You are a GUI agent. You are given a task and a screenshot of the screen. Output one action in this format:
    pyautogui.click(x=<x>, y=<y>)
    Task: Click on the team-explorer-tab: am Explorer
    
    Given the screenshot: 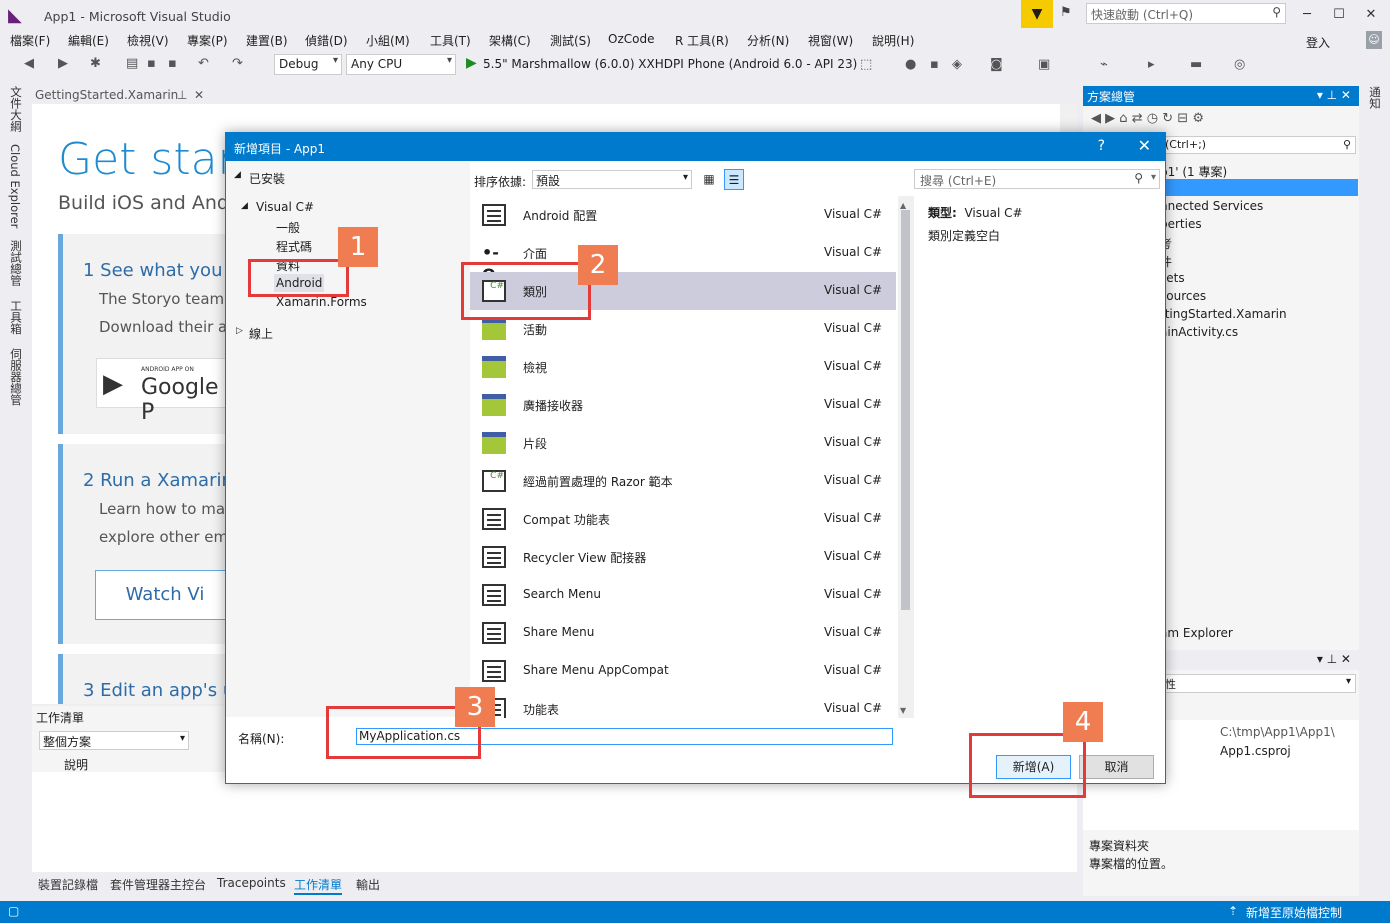 What is the action you would take?
    pyautogui.click(x=1196, y=633)
    